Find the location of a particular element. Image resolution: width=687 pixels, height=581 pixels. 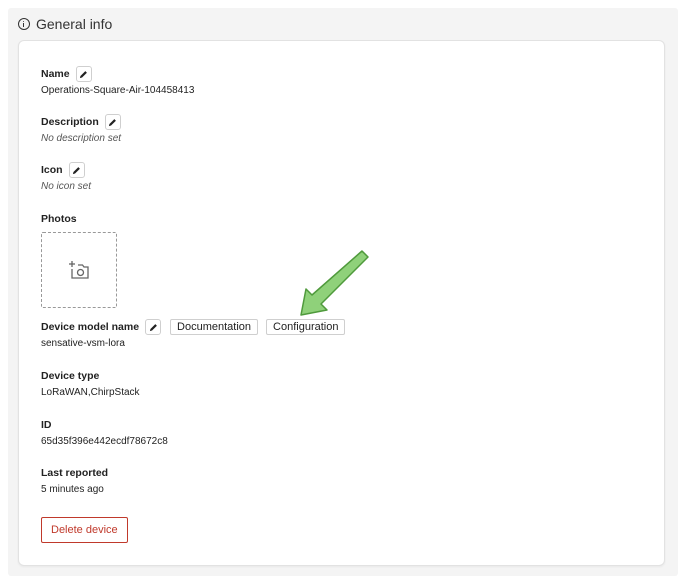

edit-name-button is located at coordinates (83, 74).